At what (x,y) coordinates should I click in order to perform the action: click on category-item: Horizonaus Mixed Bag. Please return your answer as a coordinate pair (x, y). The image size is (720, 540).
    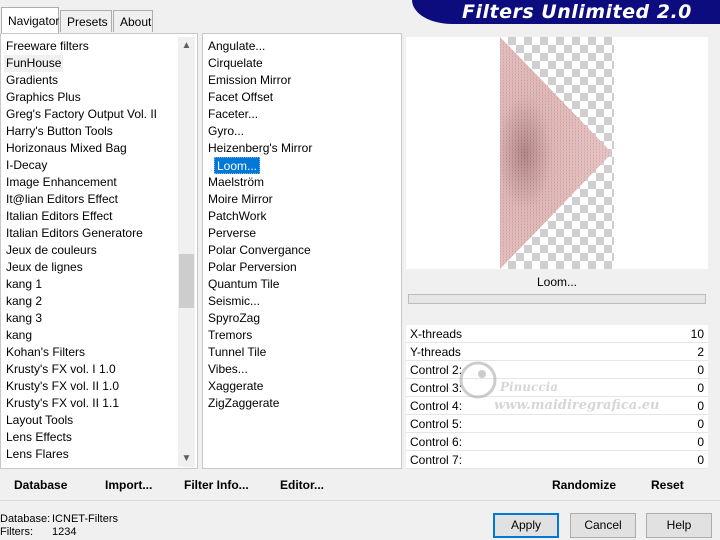
    Looking at the image, I should click on (66, 148).